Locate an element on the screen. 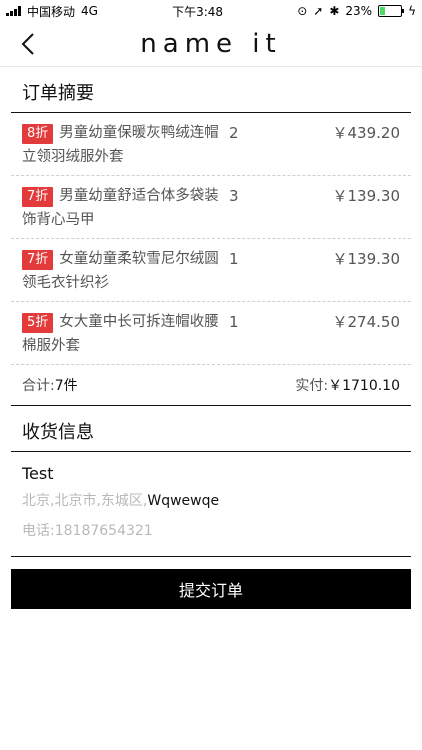 This screenshot has height=750, width=422. battery-icon is located at coordinates (391, 11).